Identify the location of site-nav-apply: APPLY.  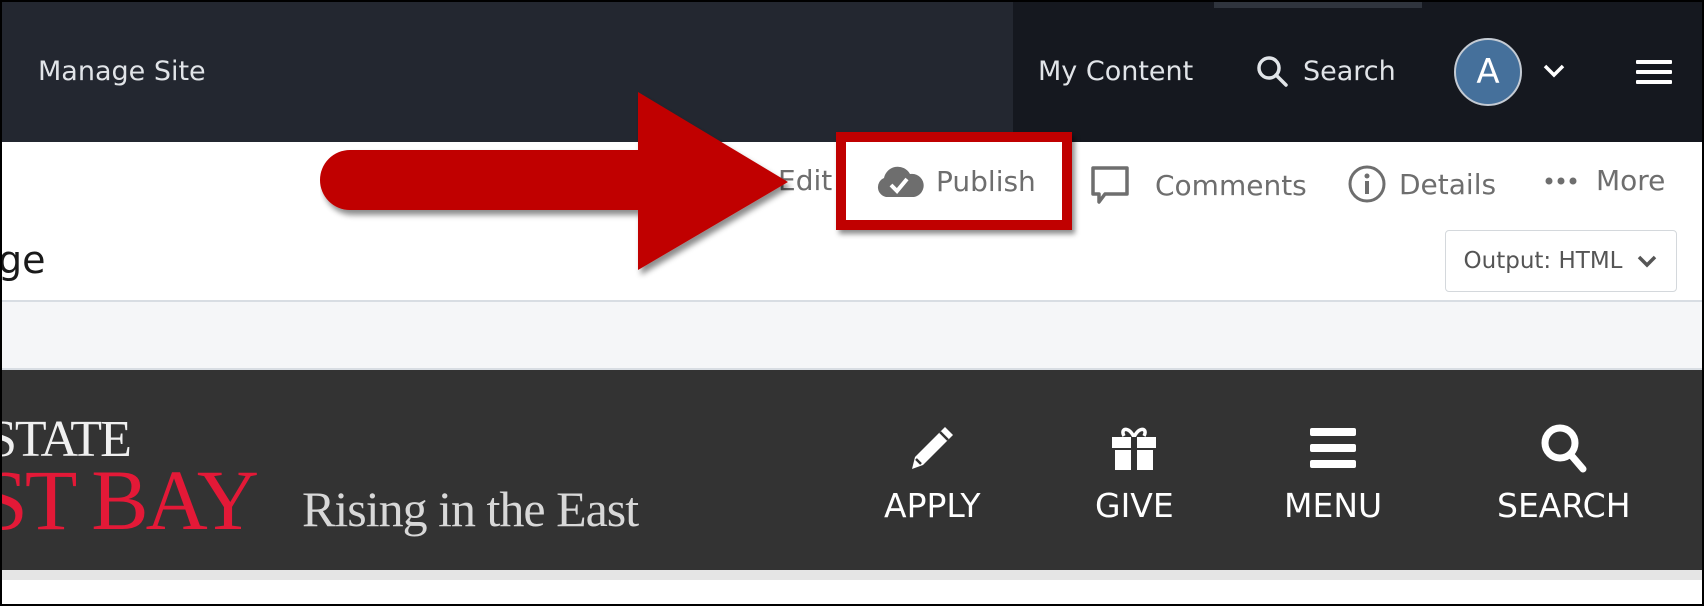
(932, 472).